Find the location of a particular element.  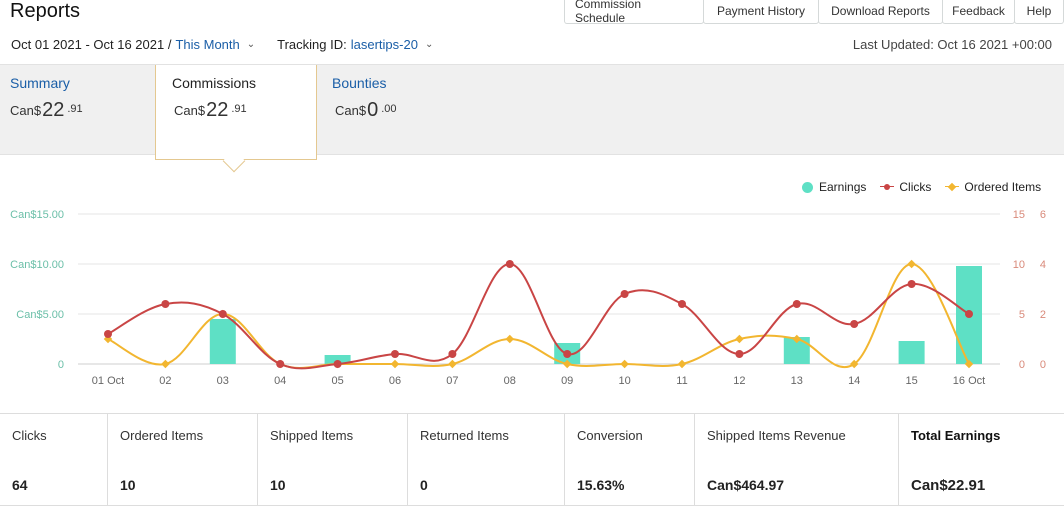

y-tick-label-earnings: Can$15.00 is located at coordinates (37, 215).